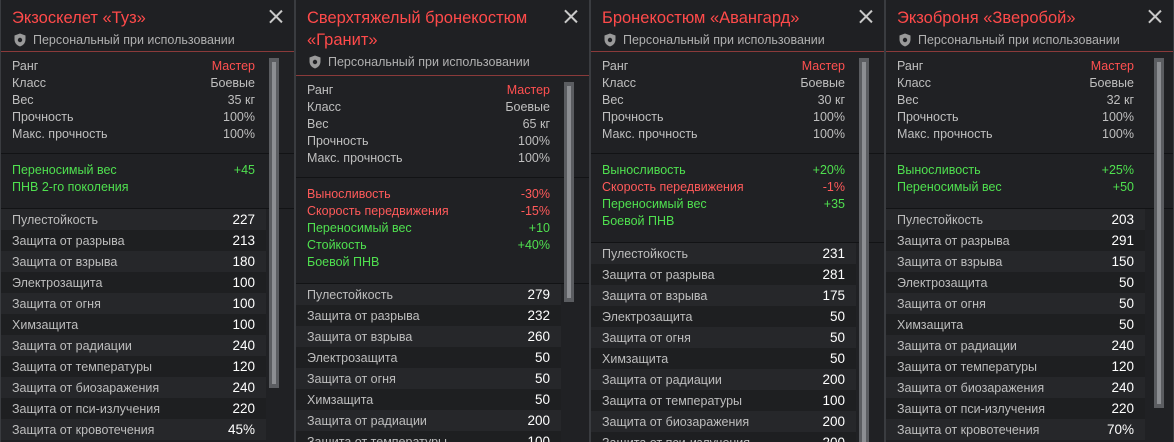 Image resolution: width=1174 pixels, height=442 pixels. I want to click on stat-value: +50, so click(1123, 187).